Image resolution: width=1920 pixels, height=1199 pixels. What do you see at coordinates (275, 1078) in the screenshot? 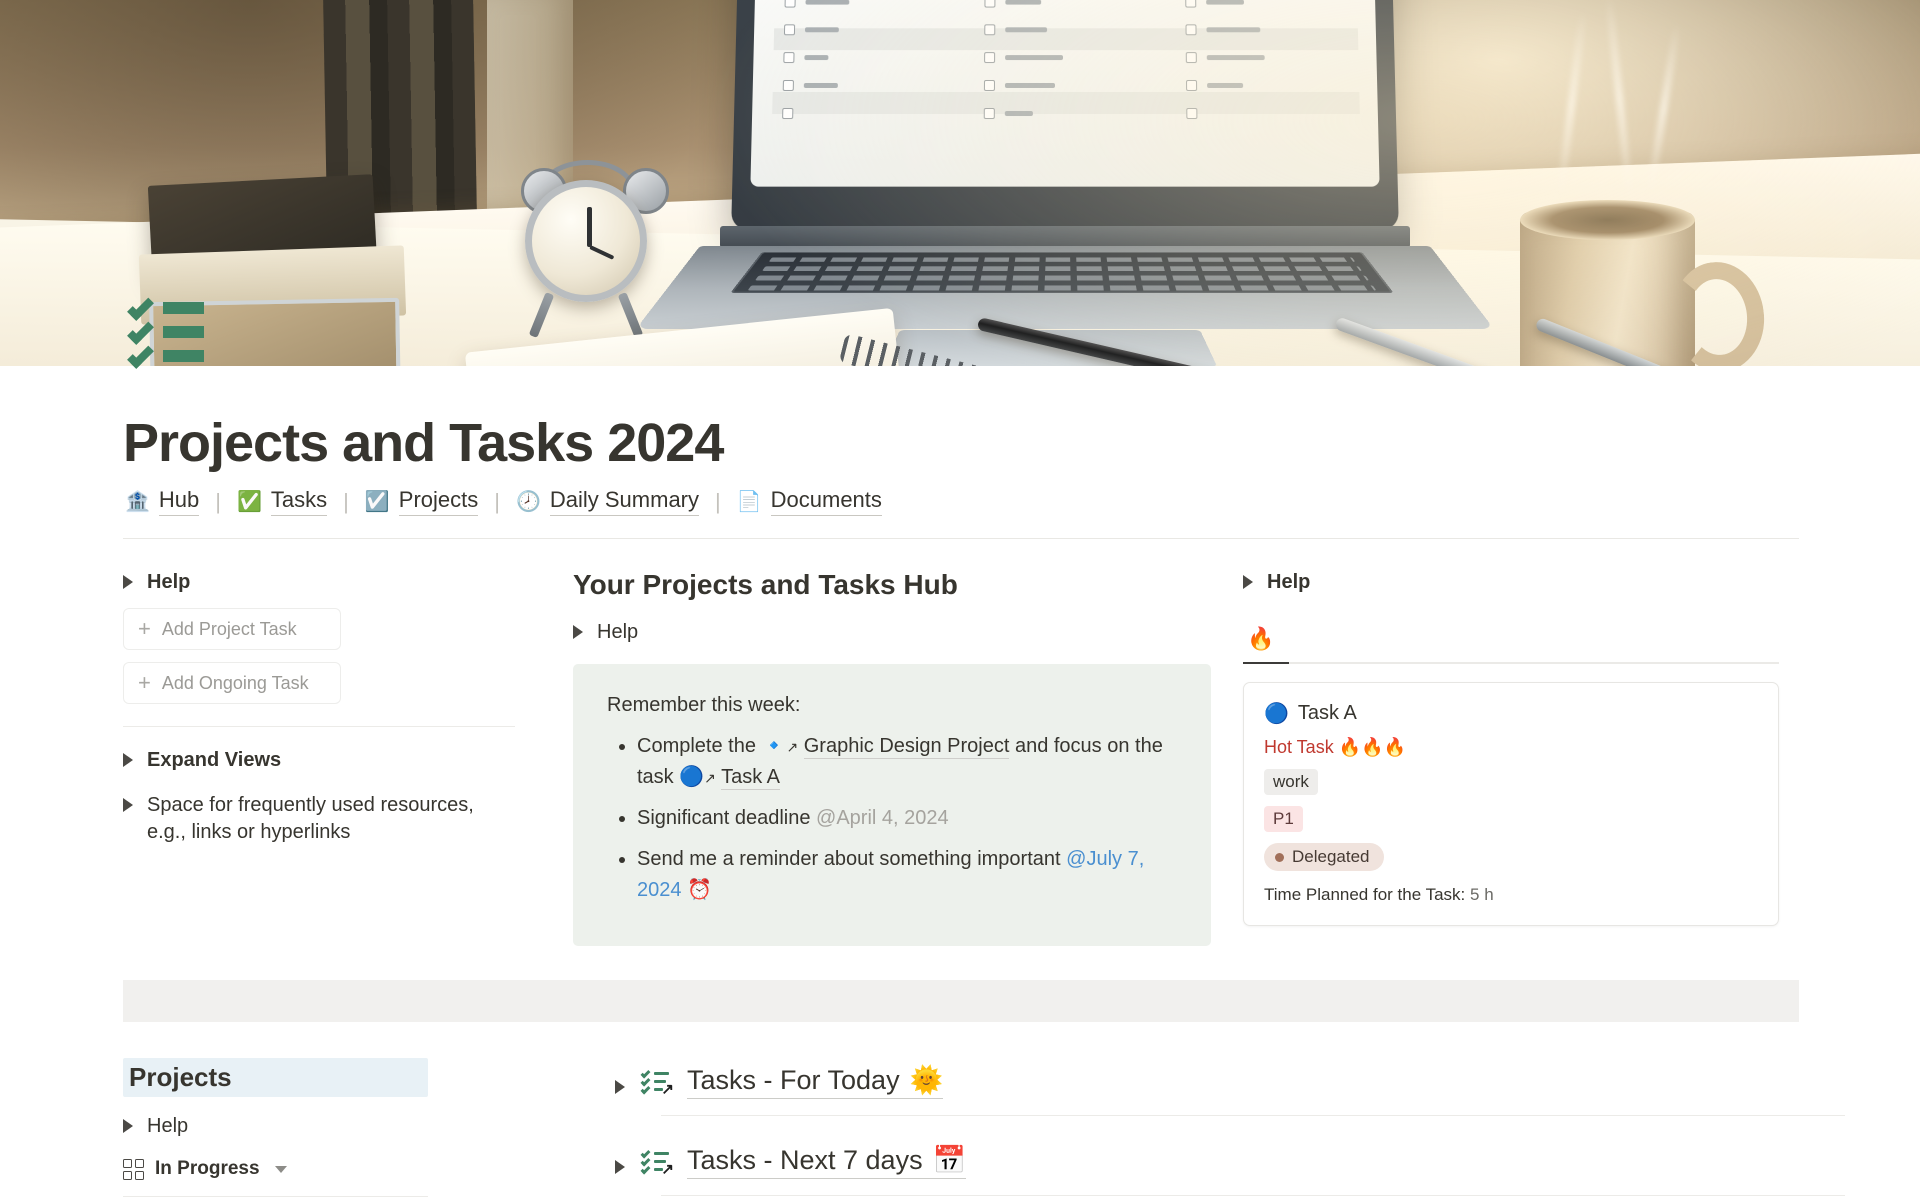
I see `projects-database-title: Projects` at bounding box center [275, 1078].